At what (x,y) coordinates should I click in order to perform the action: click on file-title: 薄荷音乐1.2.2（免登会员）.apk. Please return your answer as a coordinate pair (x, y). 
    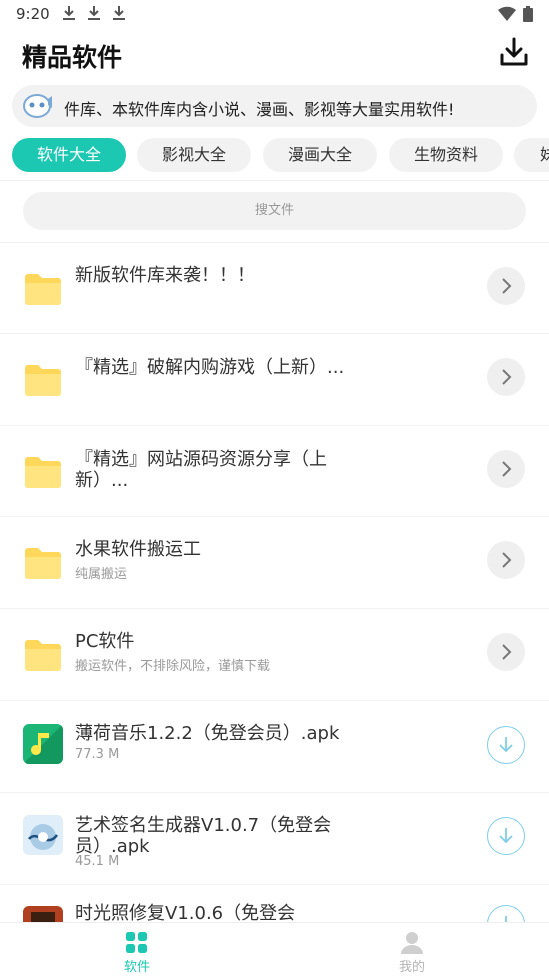
    Looking at the image, I should click on (207, 733).